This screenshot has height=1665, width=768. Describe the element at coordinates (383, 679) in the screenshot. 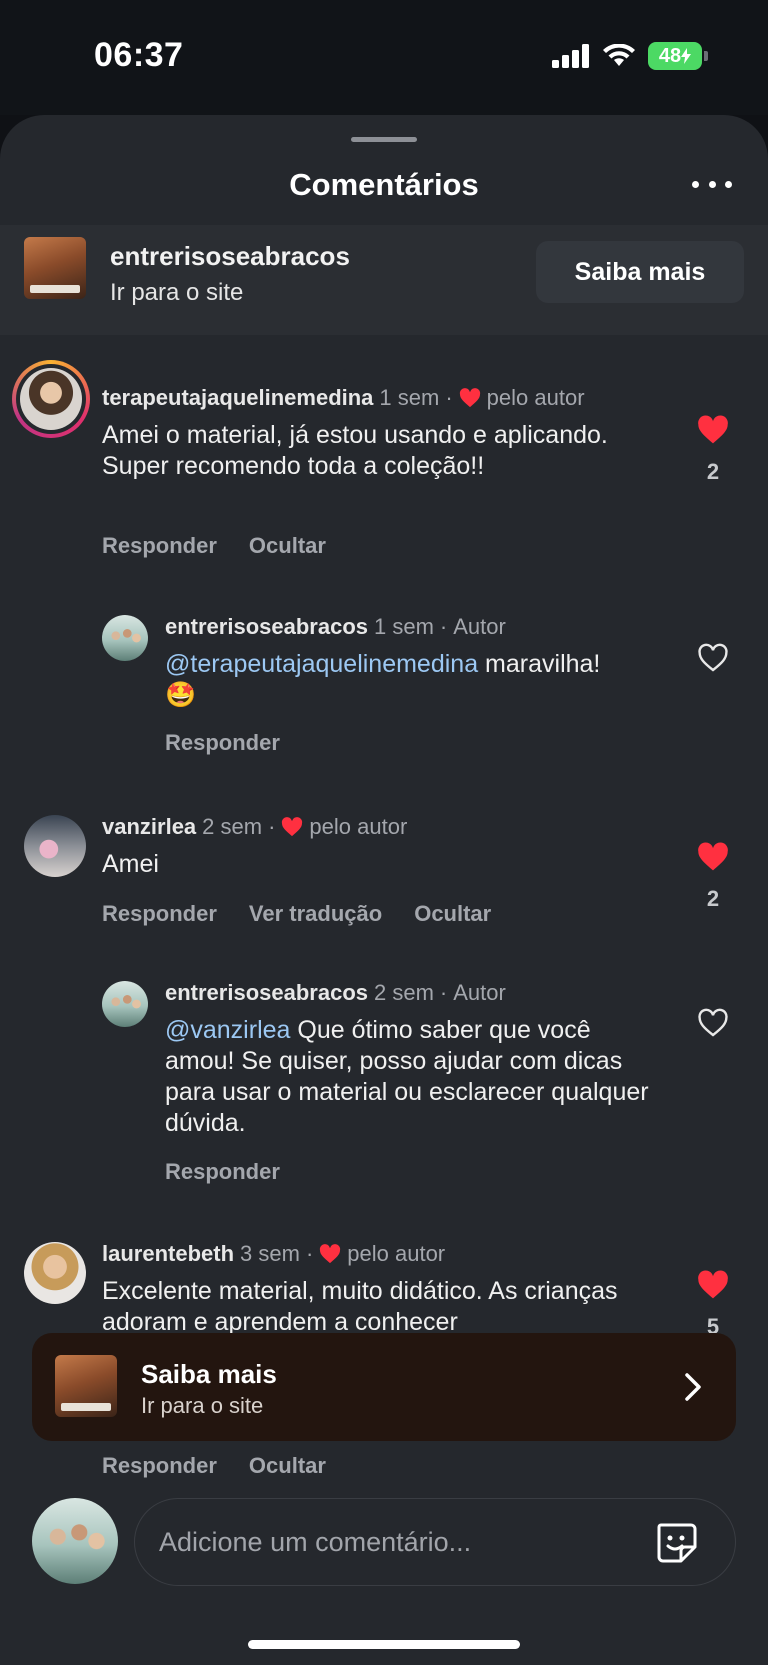

I see `reply-text: @terapeutajaquelinemedina maravilha! 🤩` at that location.